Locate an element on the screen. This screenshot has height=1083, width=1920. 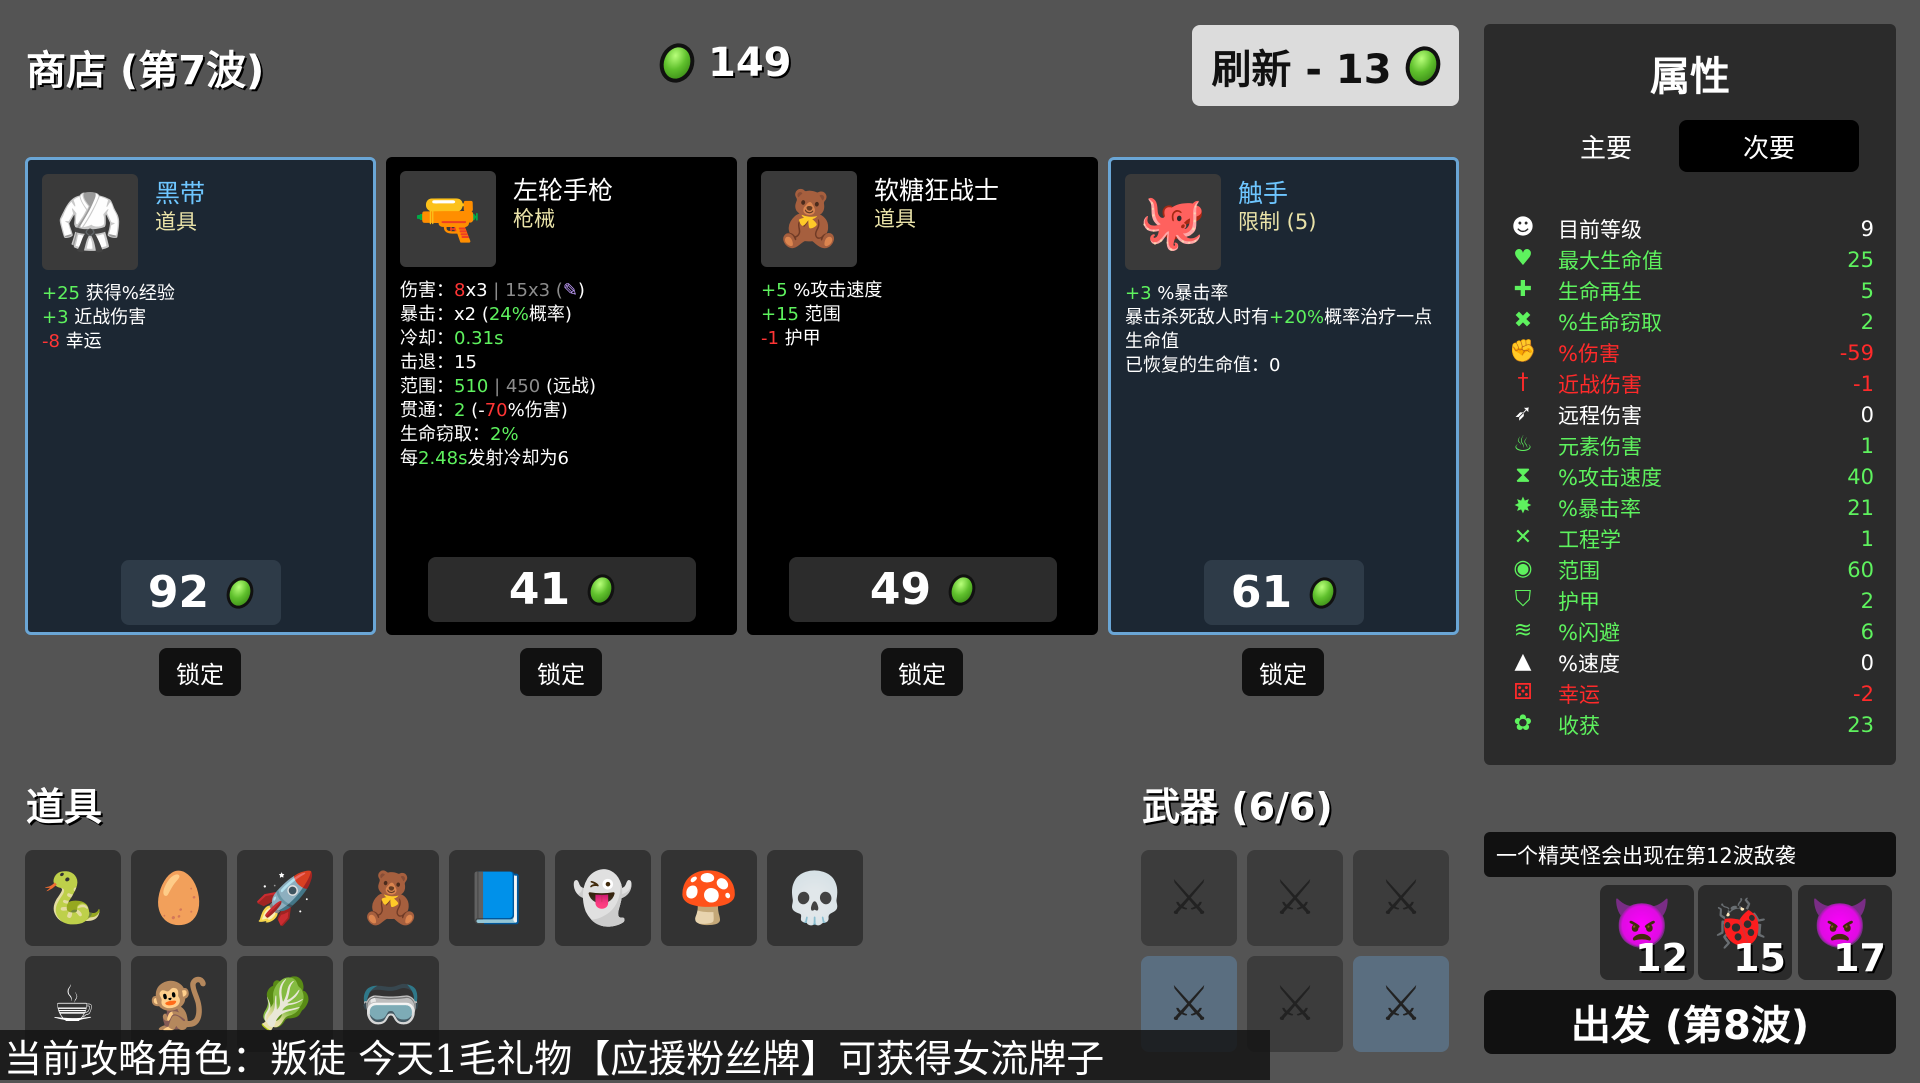
attribute-icon: ✚ is located at coordinates (1523, 289).